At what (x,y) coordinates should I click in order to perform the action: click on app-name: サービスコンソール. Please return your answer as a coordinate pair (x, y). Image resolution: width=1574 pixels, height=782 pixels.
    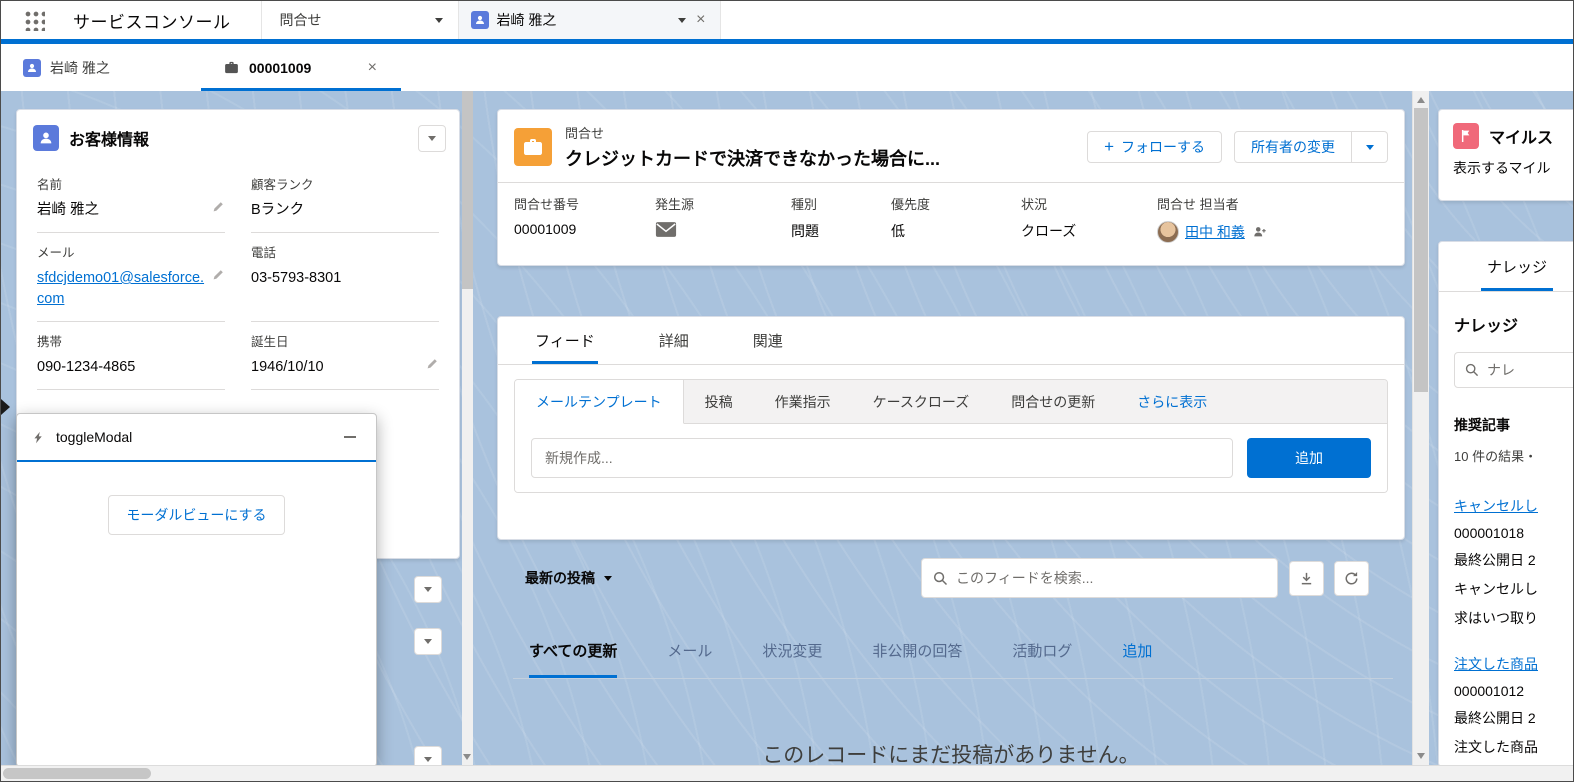
    Looking at the image, I should click on (152, 22).